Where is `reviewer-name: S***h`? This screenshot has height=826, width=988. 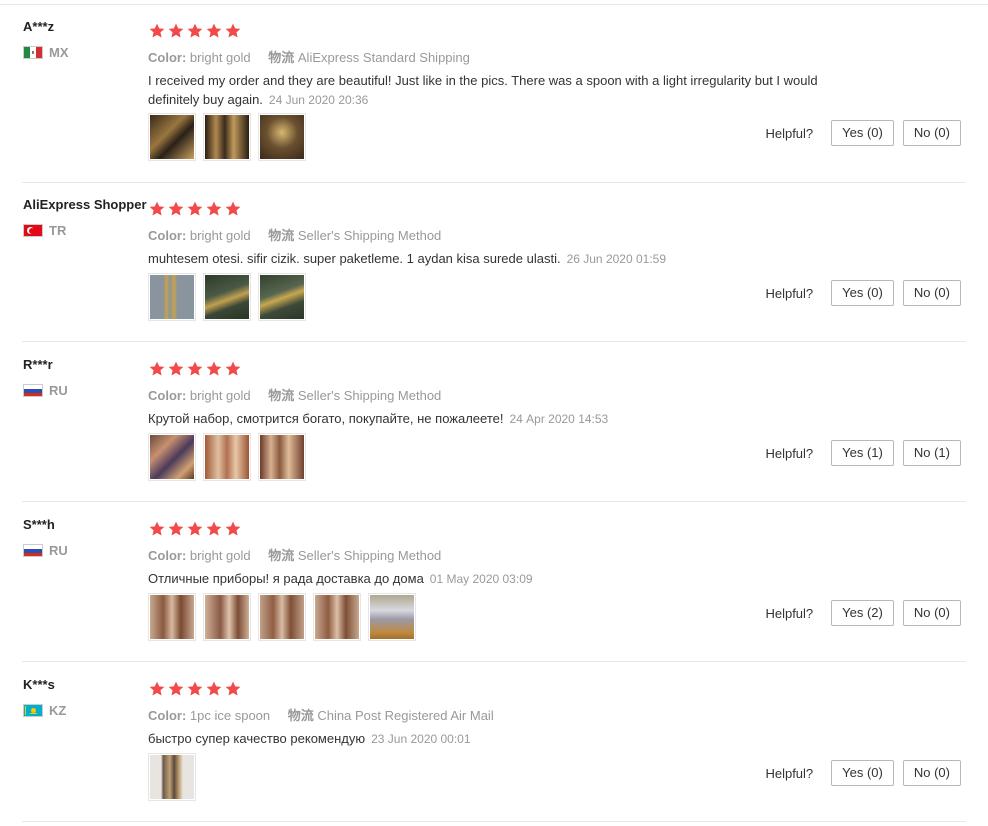
reviewer-name: S***h is located at coordinates (39, 524).